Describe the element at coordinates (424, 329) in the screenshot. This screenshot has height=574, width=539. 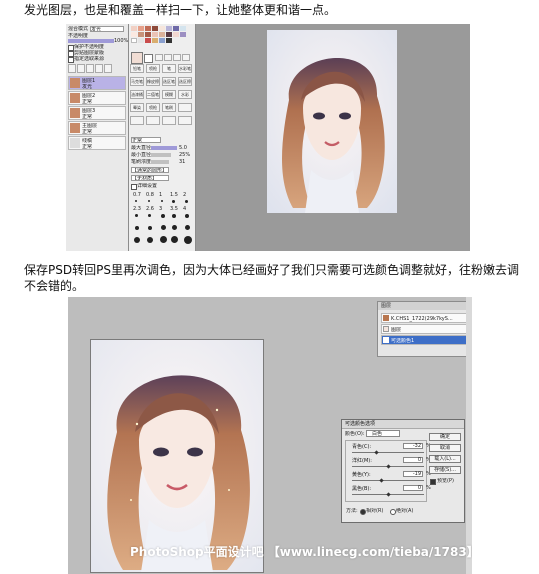
I see `layer-row: 图层` at that location.